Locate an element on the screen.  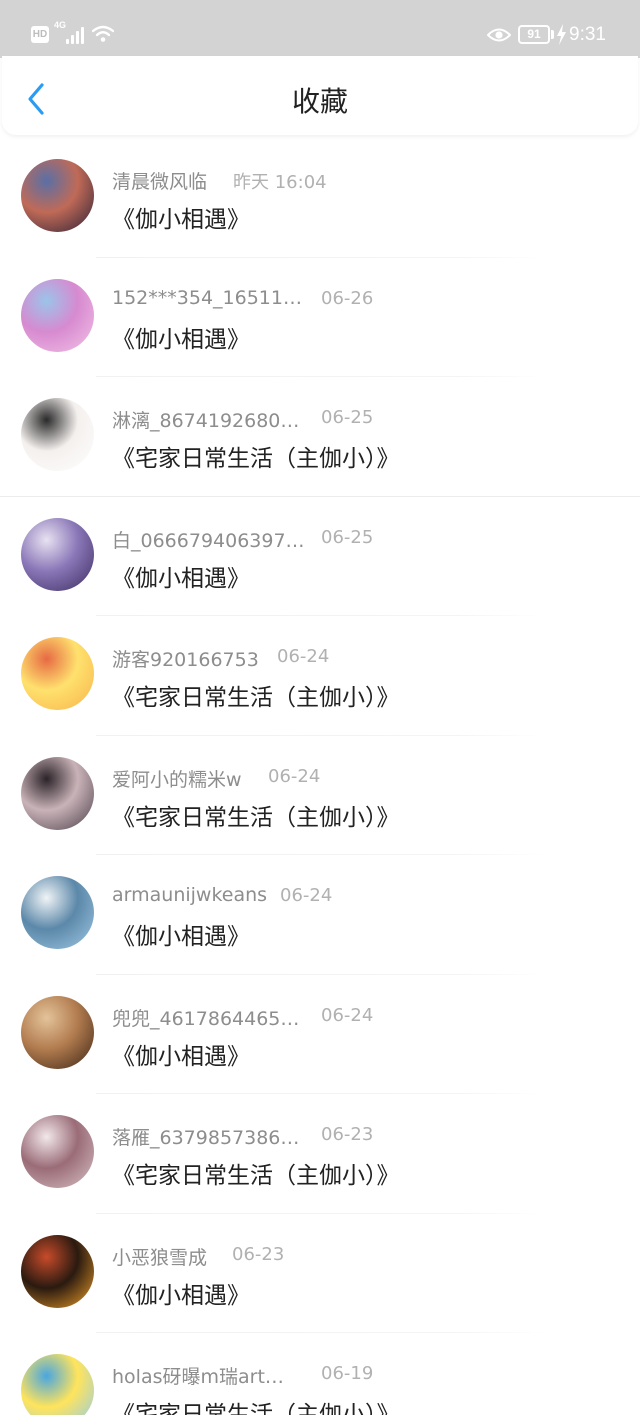
charging-bolt-icon is located at coordinates (561, 34).